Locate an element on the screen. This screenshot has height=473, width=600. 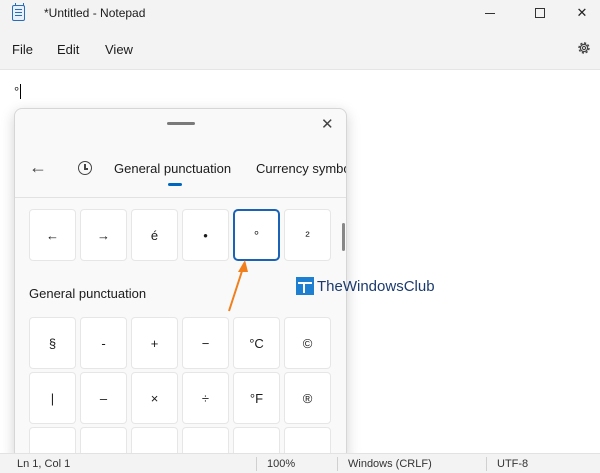
symbol-cell: | is located at coordinates (52, 398).